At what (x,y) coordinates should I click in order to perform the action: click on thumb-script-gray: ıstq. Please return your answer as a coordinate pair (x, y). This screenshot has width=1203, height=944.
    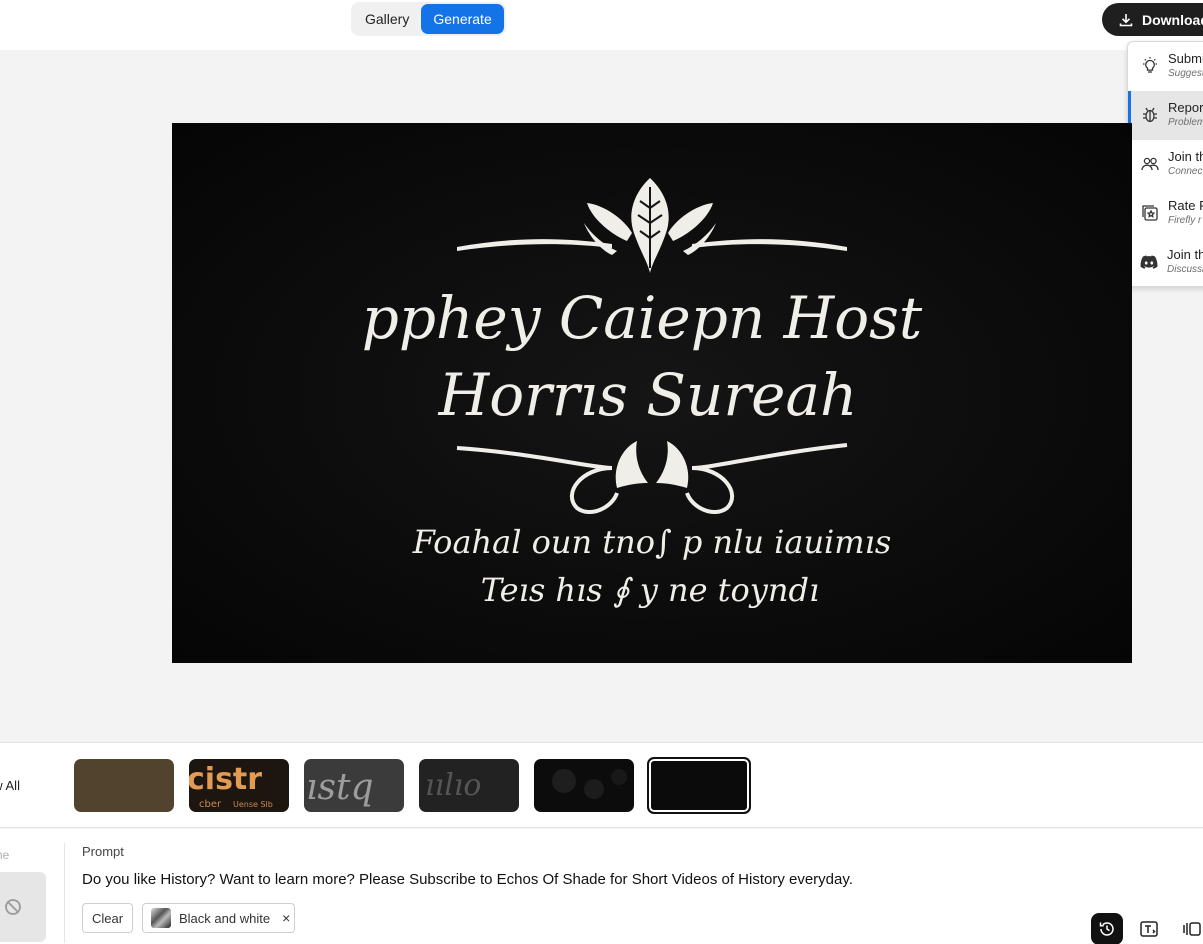
    Looking at the image, I should click on (354, 785).